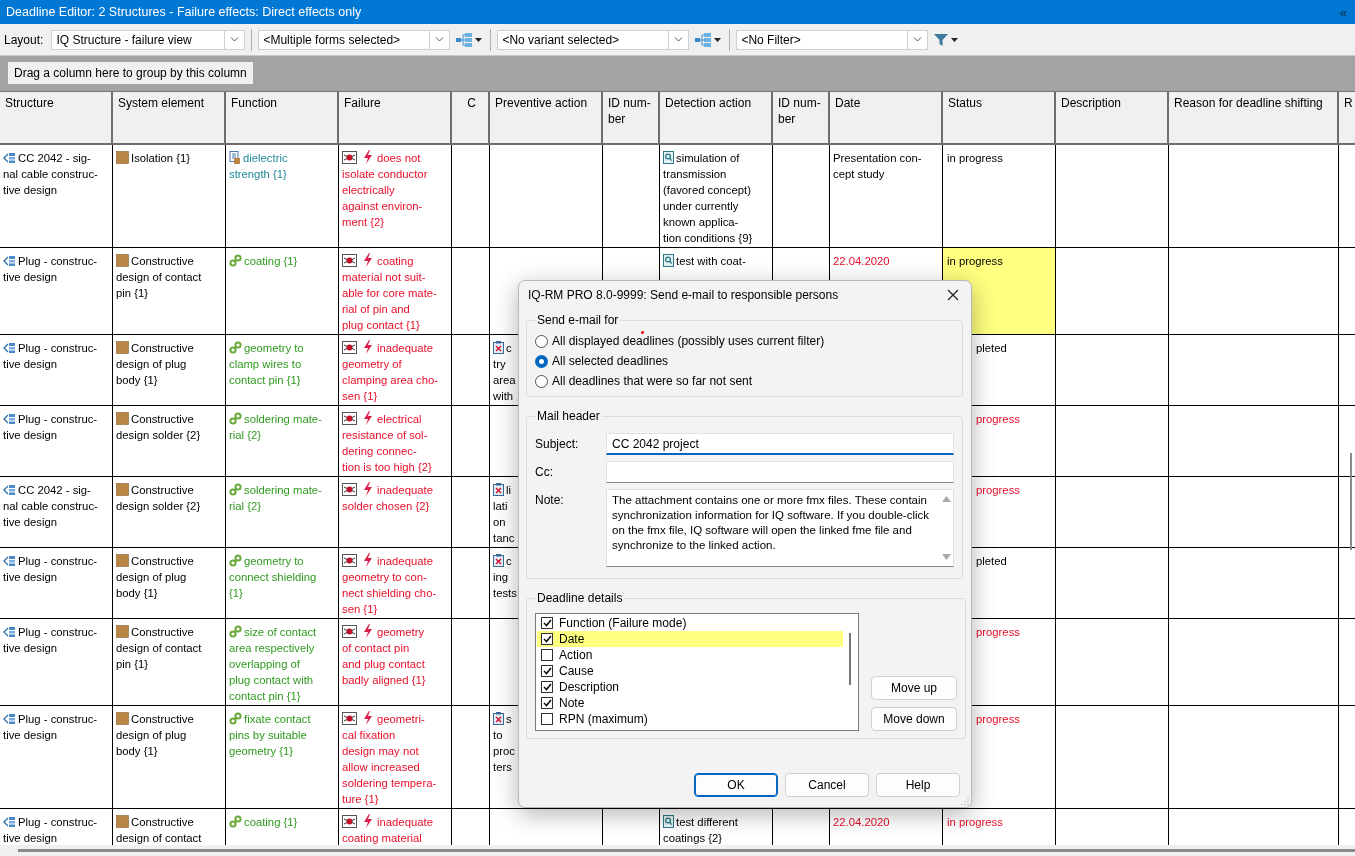  Describe the element at coordinates (877, 158) in the screenshot. I see `date-text: Presentation con-` at that location.